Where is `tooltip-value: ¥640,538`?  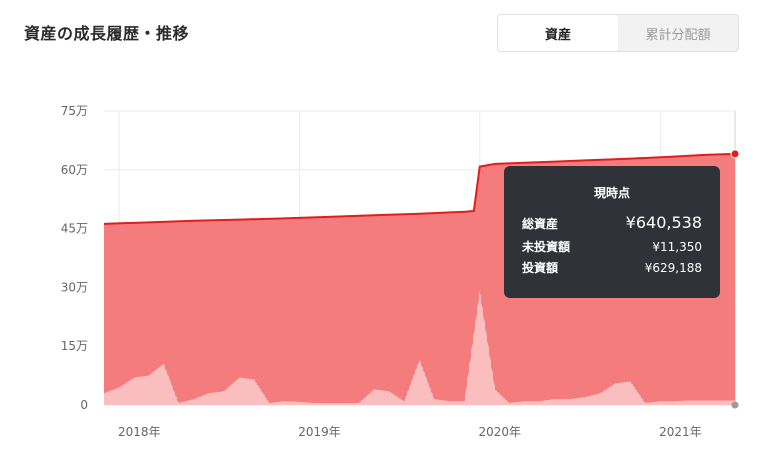 tooltip-value: ¥640,538 is located at coordinates (663, 222).